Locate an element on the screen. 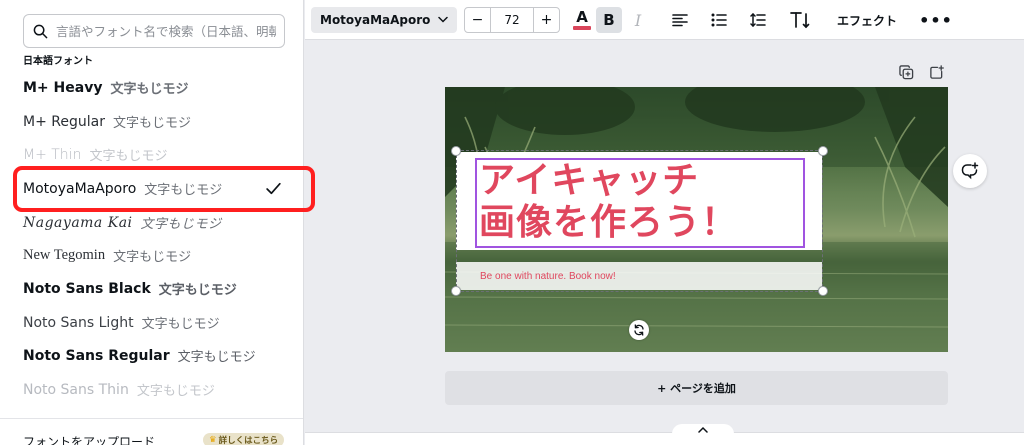  bullet-list-button is located at coordinates (719, 20).